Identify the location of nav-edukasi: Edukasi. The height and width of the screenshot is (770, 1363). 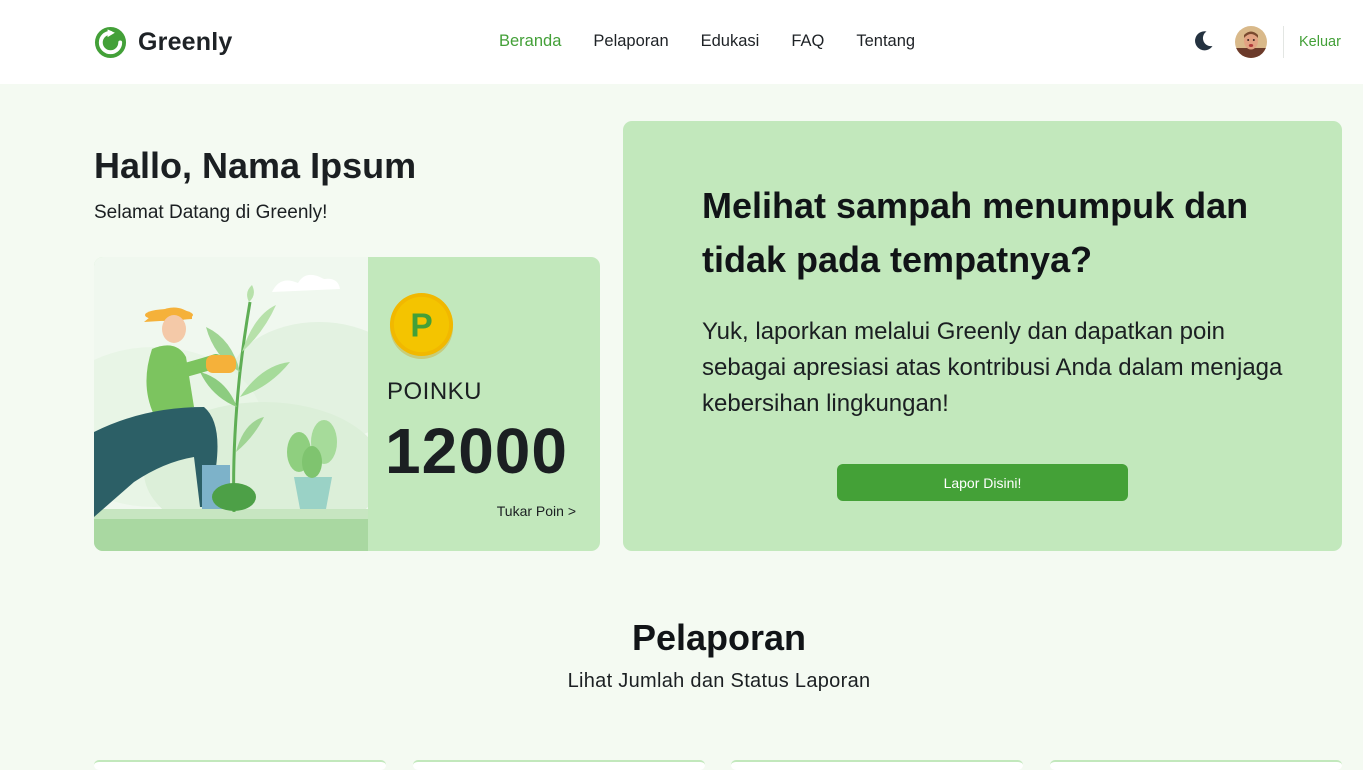
(730, 41).